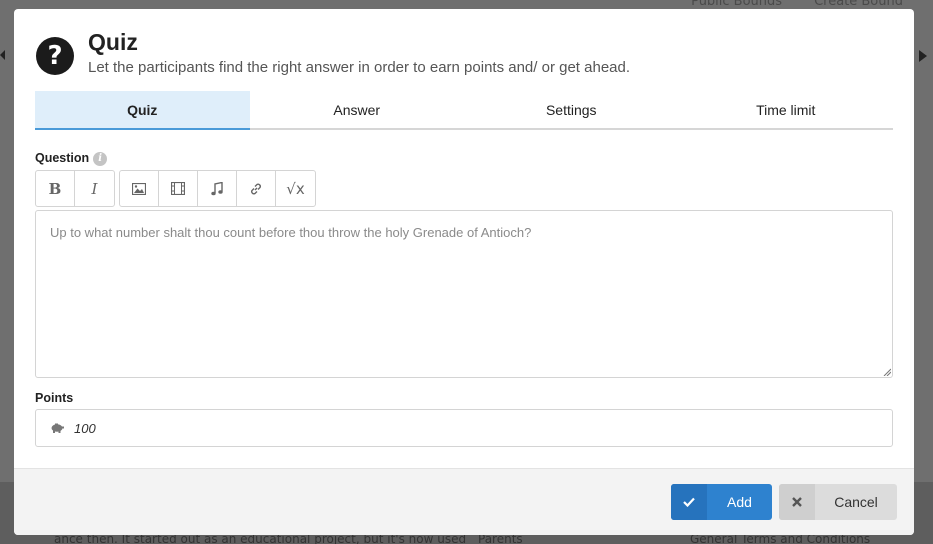  Describe the element at coordinates (57, 428) in the screenshot. I see `piggy-bank-icon` at that location.